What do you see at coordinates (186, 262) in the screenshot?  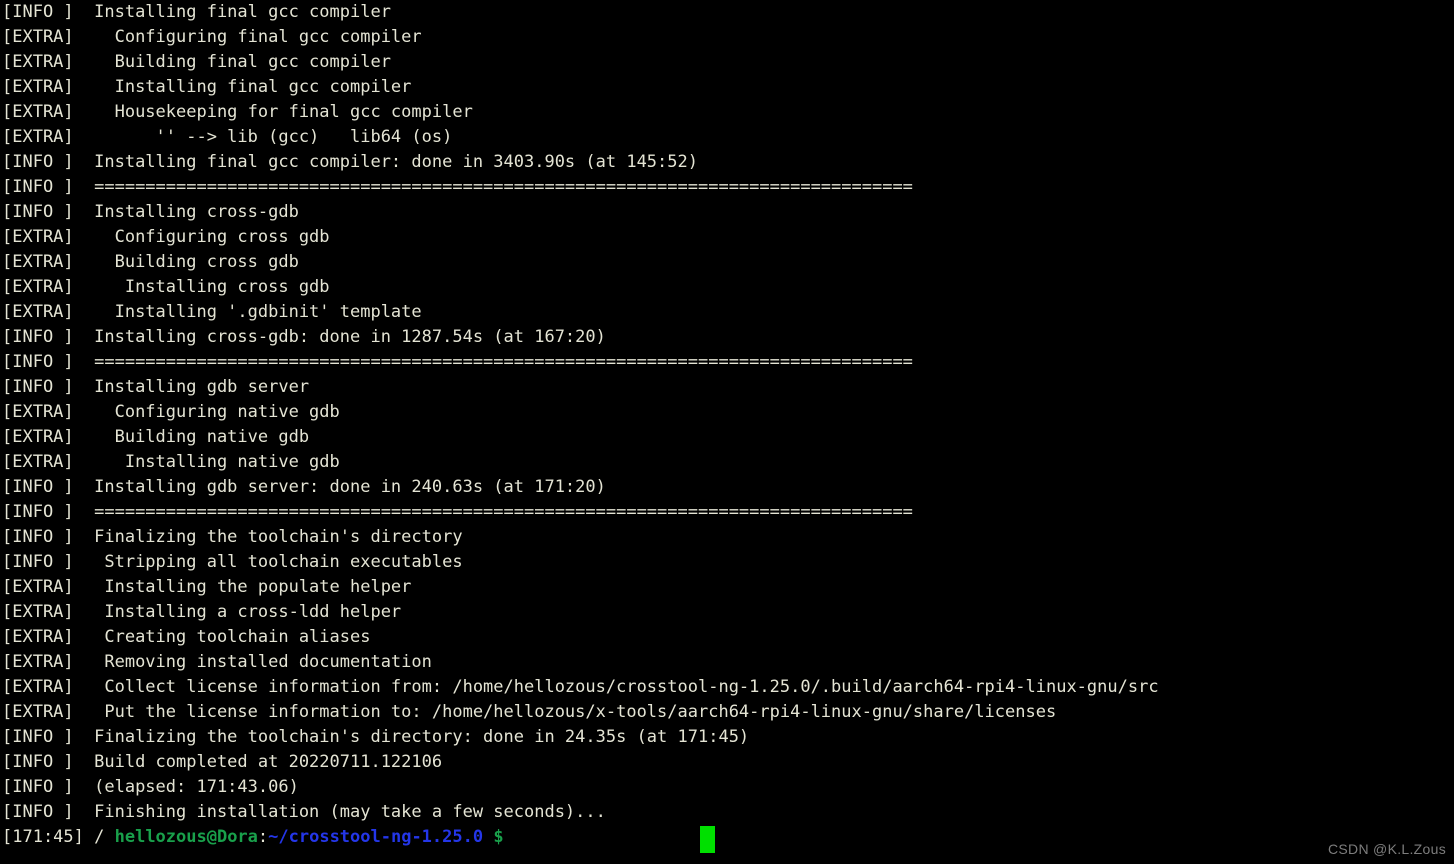 I see `log-message: Building cross gdb` at bounding box center [186, 262].